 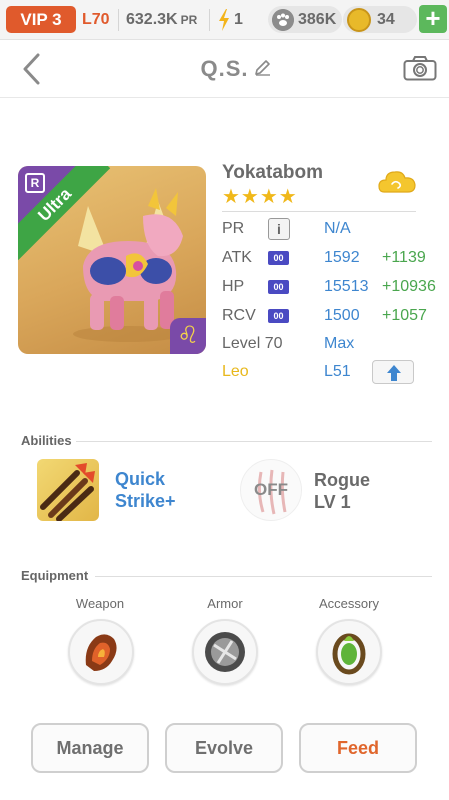 What do you see at coordinates (346, 286) in the screenshot?
I see `stat-value: 15513` at bounding box center [346, 286].